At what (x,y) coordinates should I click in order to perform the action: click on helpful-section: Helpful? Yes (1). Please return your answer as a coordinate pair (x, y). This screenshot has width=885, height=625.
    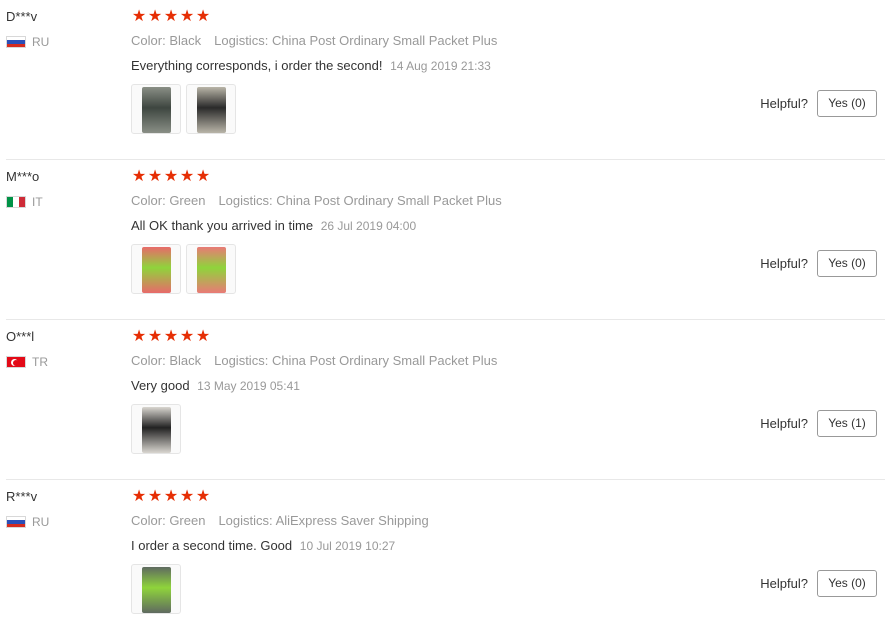
    Looking at the image, I should click on (818, 423).